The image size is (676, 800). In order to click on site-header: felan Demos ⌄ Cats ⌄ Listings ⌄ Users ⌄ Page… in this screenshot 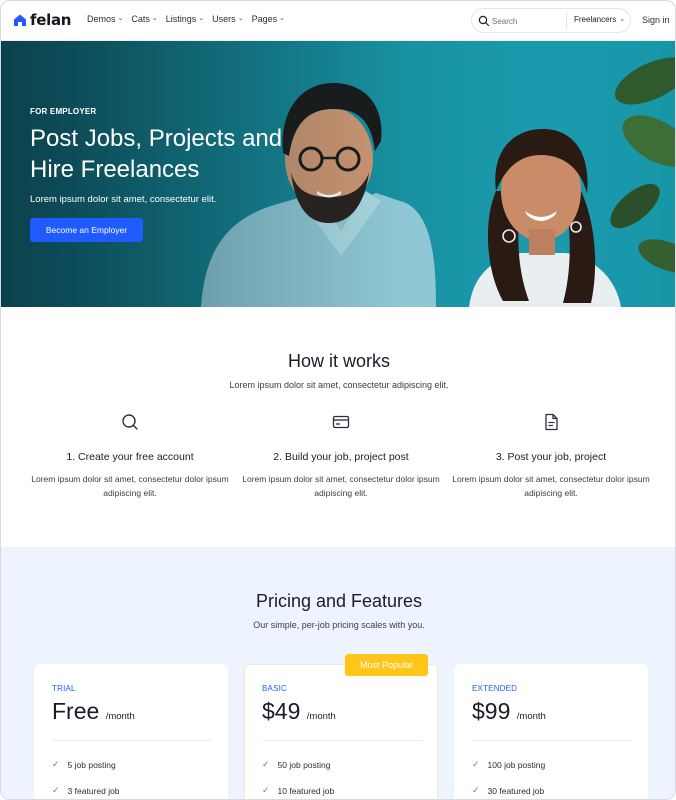, I will do `click(338, 21)`.